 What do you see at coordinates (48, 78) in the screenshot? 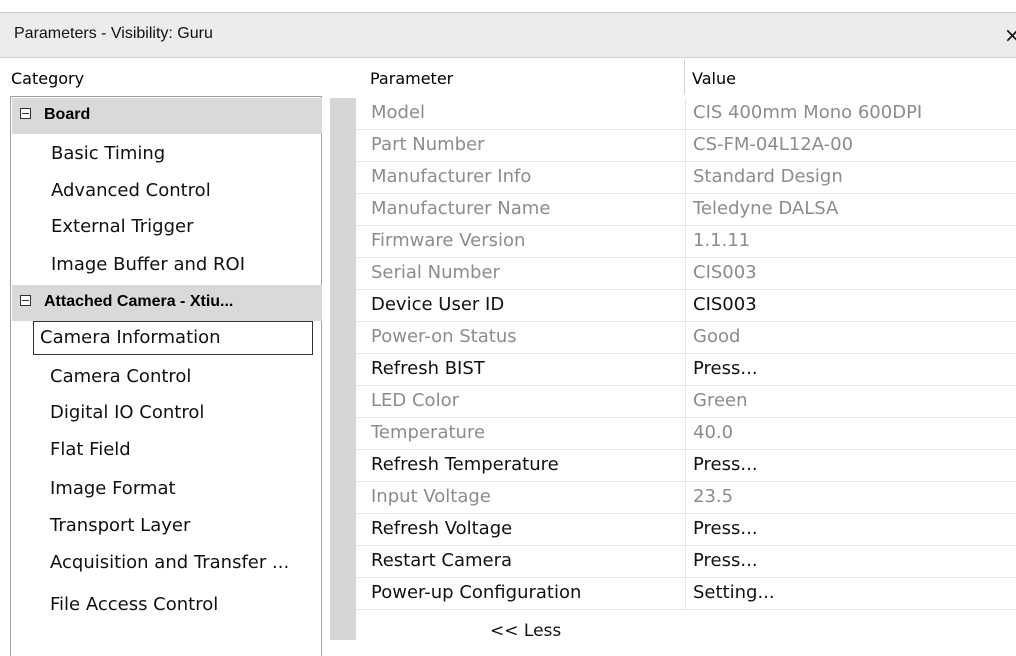
I see `category-header: Category` at bounding box center [48, 78].